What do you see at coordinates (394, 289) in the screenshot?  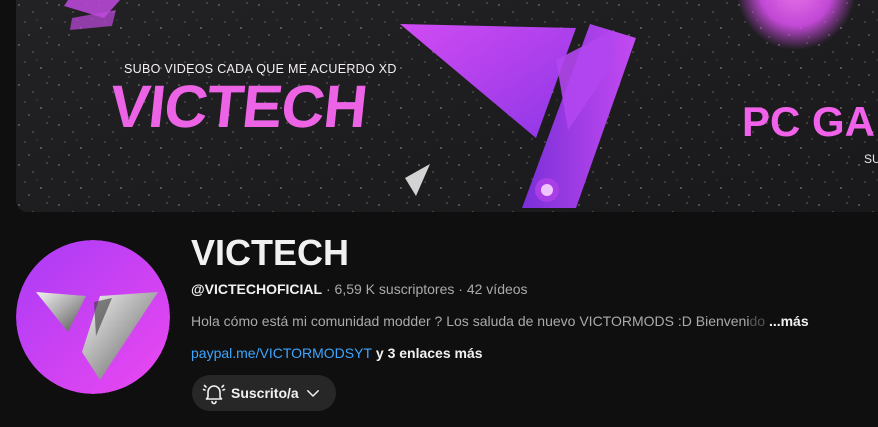 I see `subscriber-count: 6,59 K suscriptores` at bounding box center [394, 289].